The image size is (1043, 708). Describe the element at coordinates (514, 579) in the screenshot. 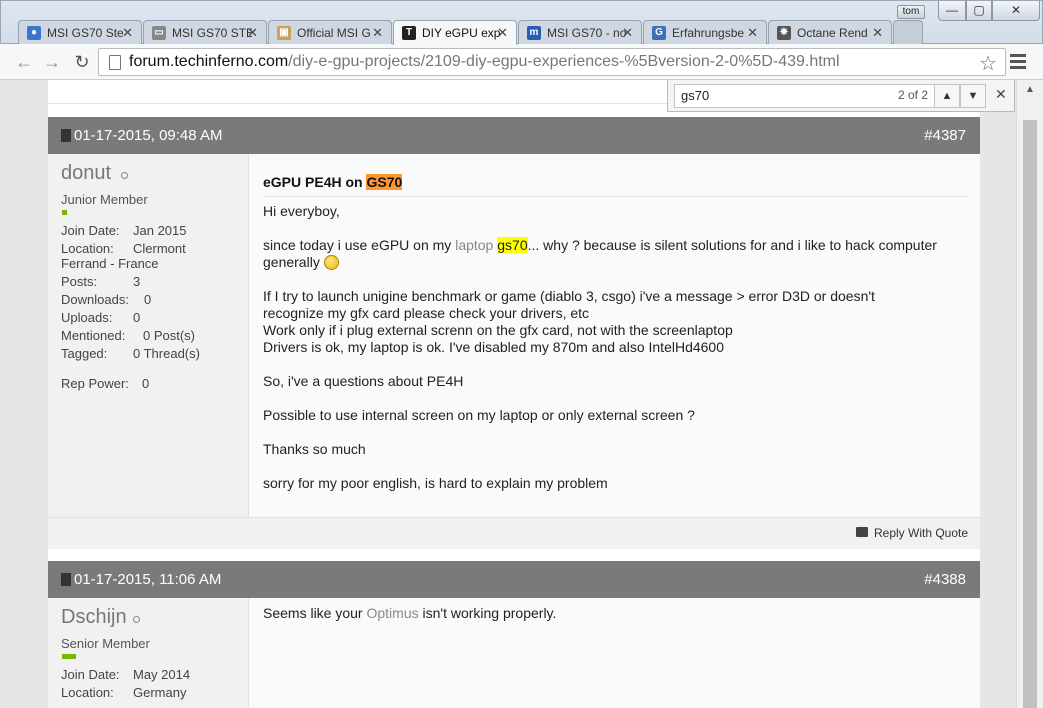

I see `post-header: 01-17-2015, 11:06 AM #4388` at that location.